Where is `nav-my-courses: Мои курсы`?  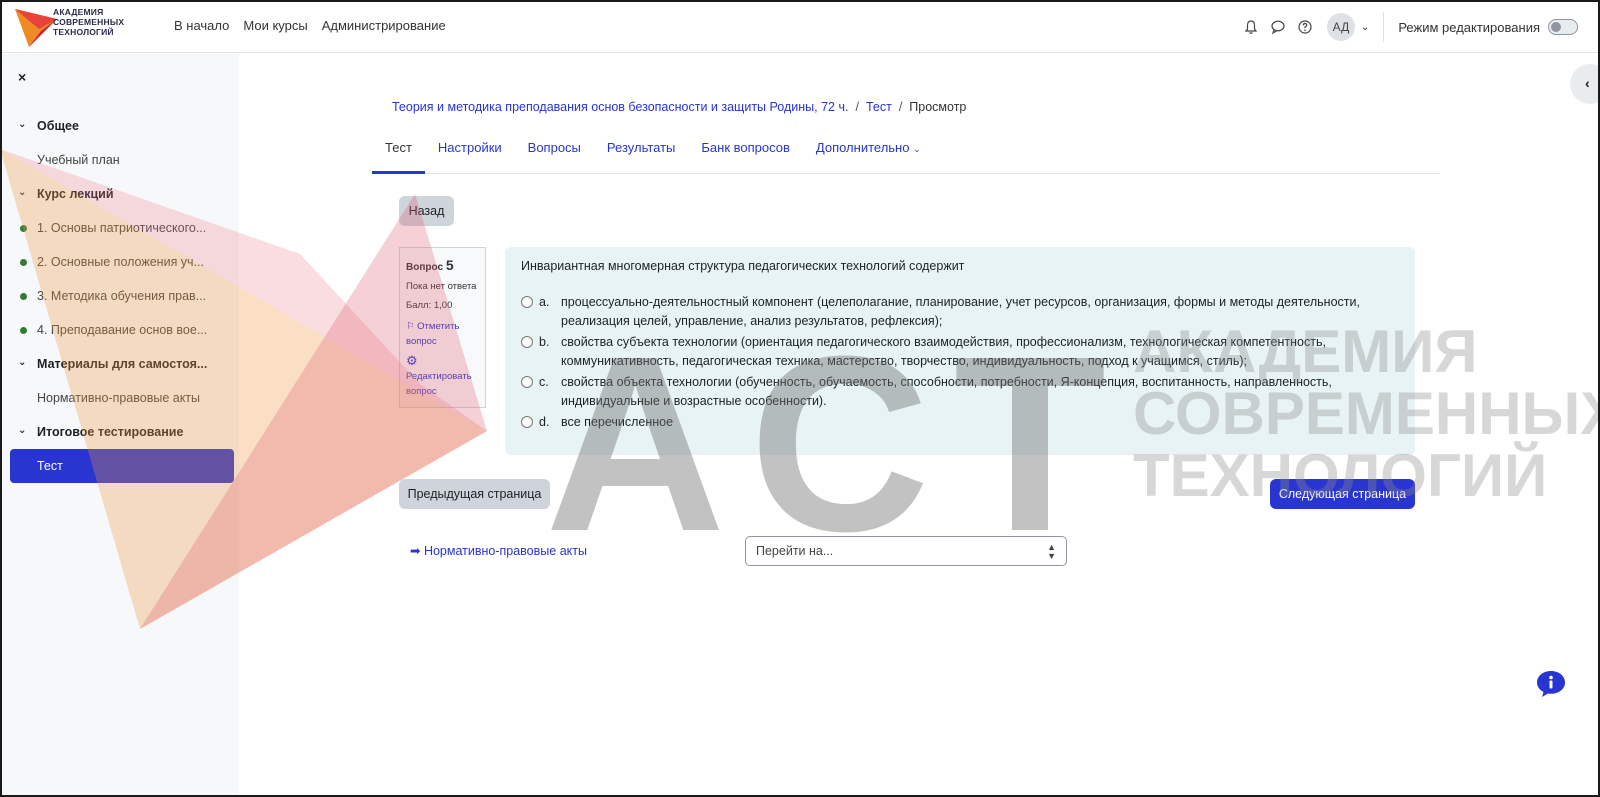 nav-my-courses: Мои курсы is located at coordinates (275, 25).